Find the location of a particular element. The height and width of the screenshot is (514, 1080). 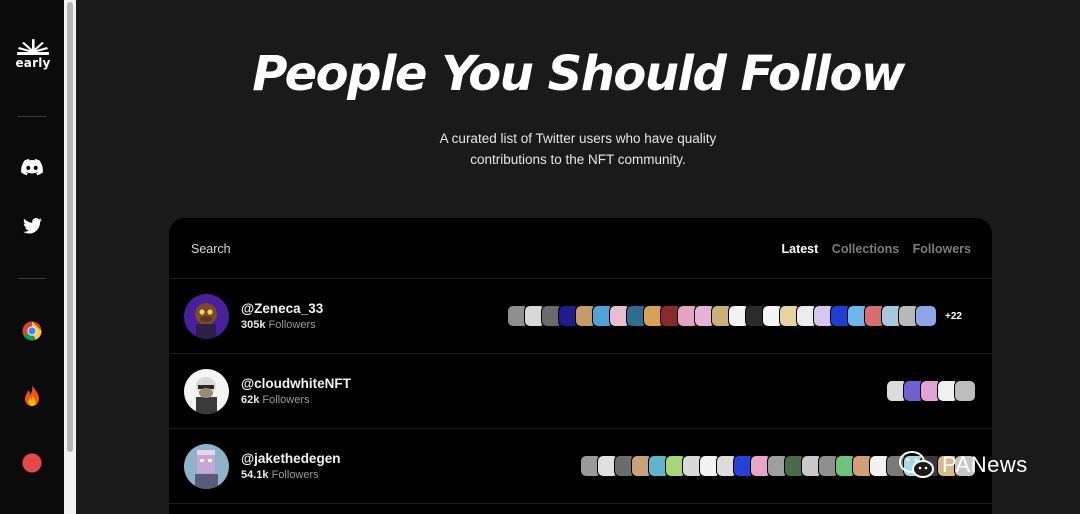

user-row: @Zeneca_33 305k Followers +22 is located at coordinates (580, 316).